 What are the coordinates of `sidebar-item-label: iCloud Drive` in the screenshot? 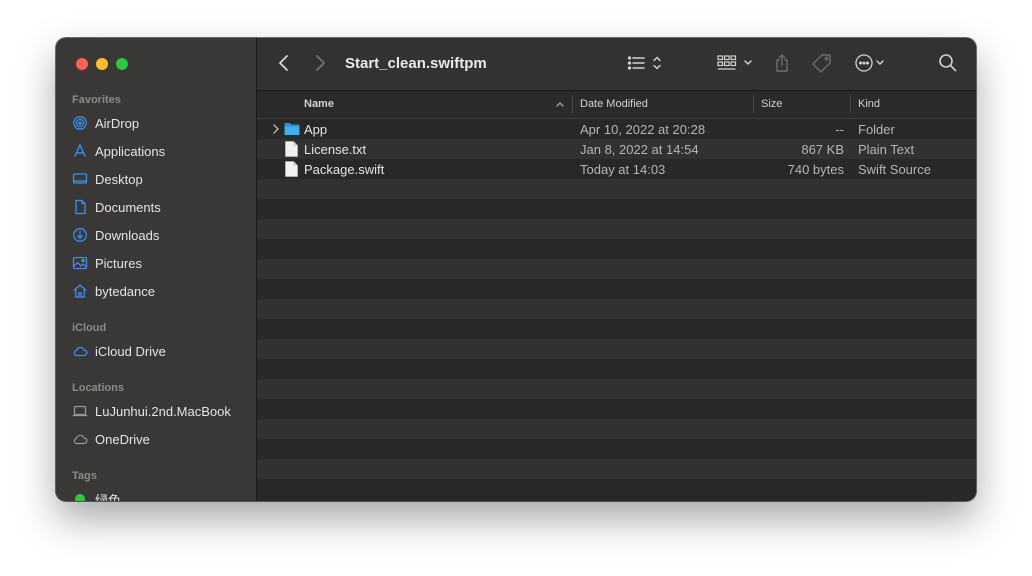 It's located at (130, 351).